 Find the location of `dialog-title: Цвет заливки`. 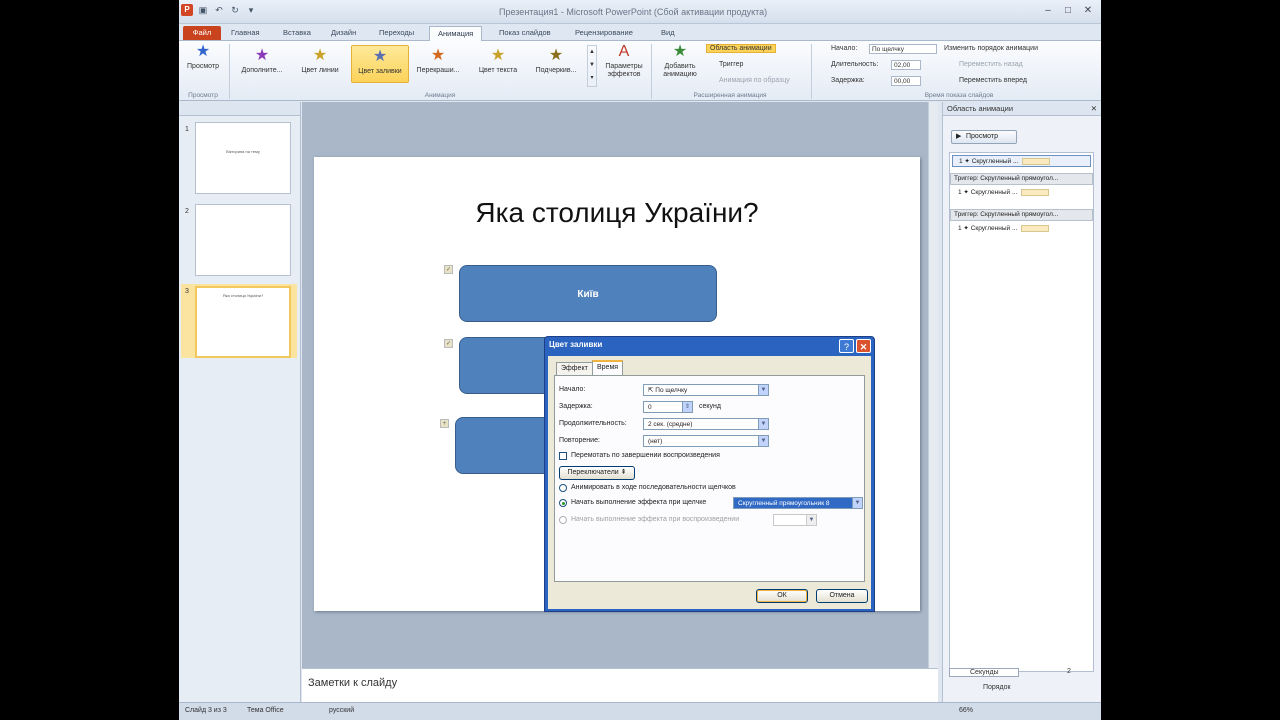

dialog-title: Цвет заливки is located at coordinates (576, 344).